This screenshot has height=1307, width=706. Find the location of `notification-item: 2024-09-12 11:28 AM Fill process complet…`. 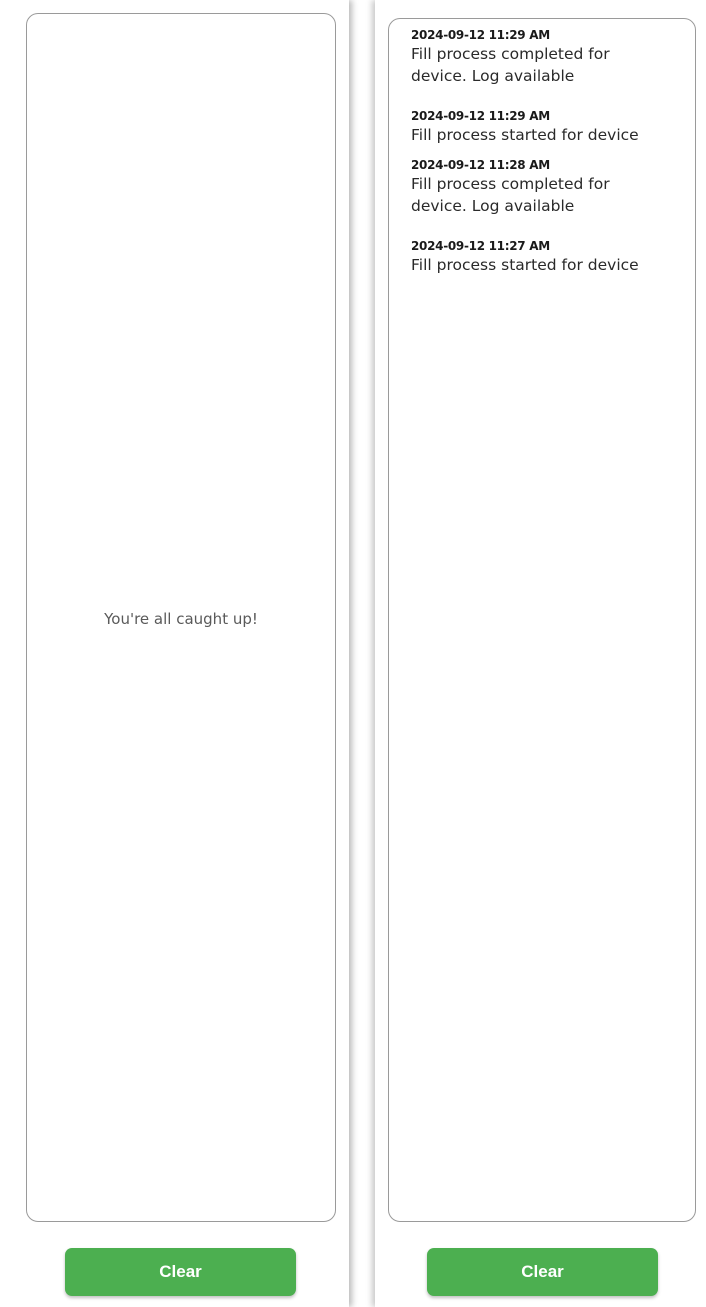

notification-item: 2024-09-12 11:28 AM Fill process complet… is located at coordinates (550, 187).